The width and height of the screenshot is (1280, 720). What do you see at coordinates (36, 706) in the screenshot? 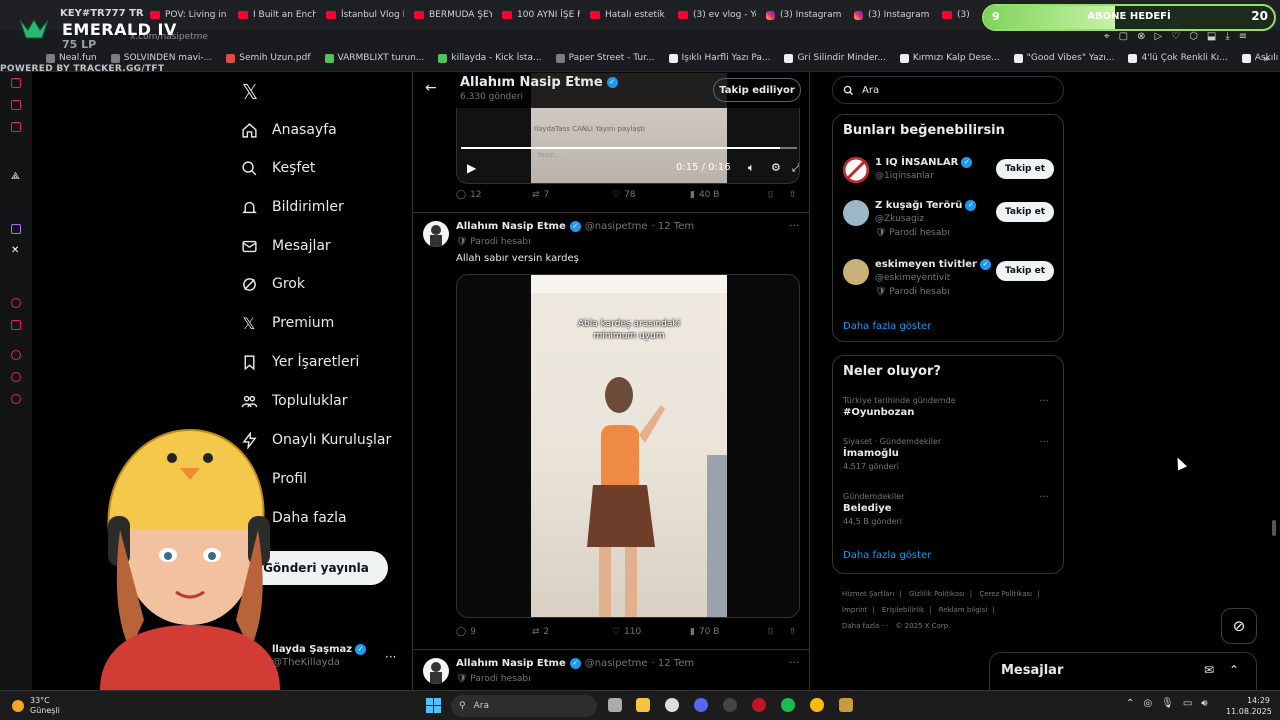
I see `weather-widget: 33°C Güneşli` at bounding box center [36, 706].